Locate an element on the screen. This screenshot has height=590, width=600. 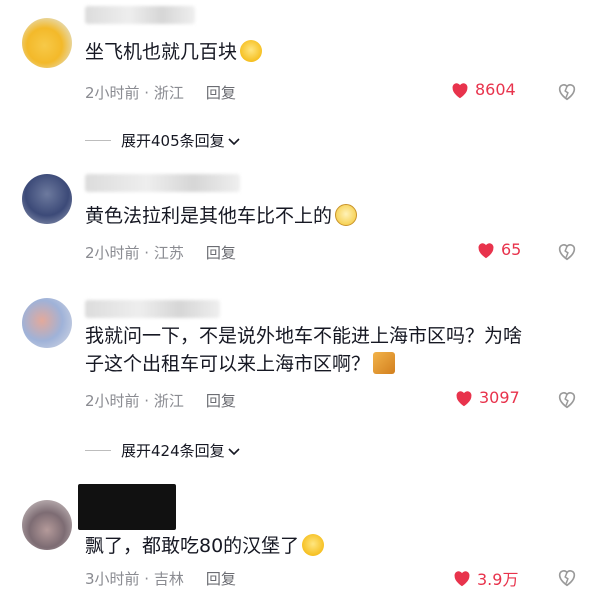
expand-replies-button: 展开424条回复 is located at coordinates (163, 450).